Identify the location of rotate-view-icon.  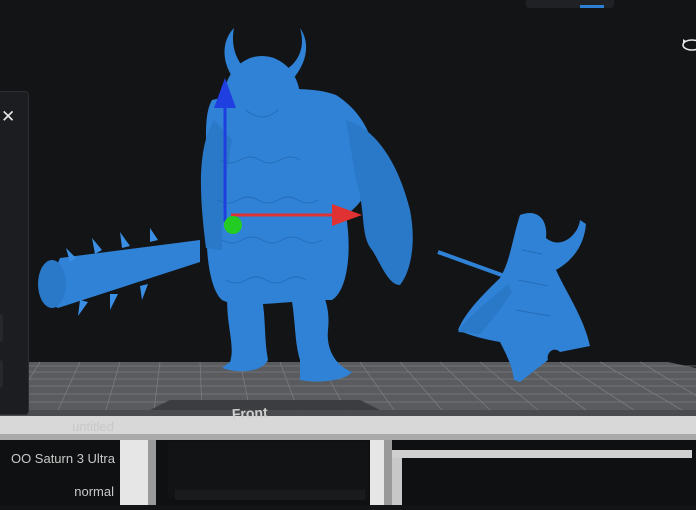
(688, 45).